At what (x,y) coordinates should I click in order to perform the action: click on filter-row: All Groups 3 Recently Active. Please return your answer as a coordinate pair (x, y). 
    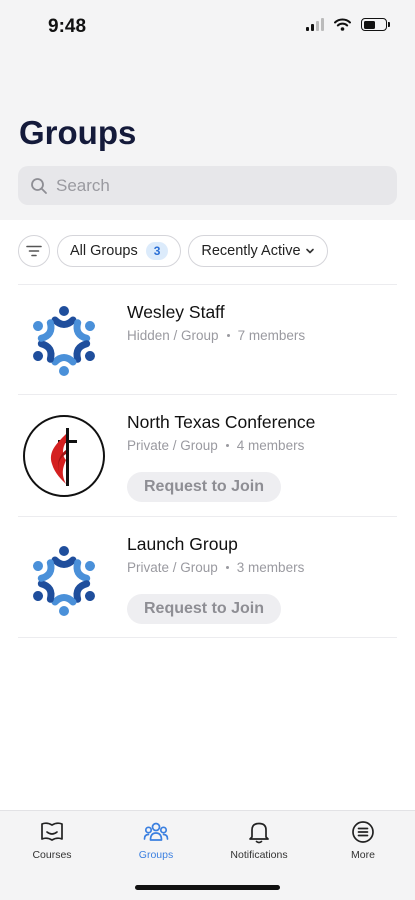
    Looking at the image, I should click on (173, 251).